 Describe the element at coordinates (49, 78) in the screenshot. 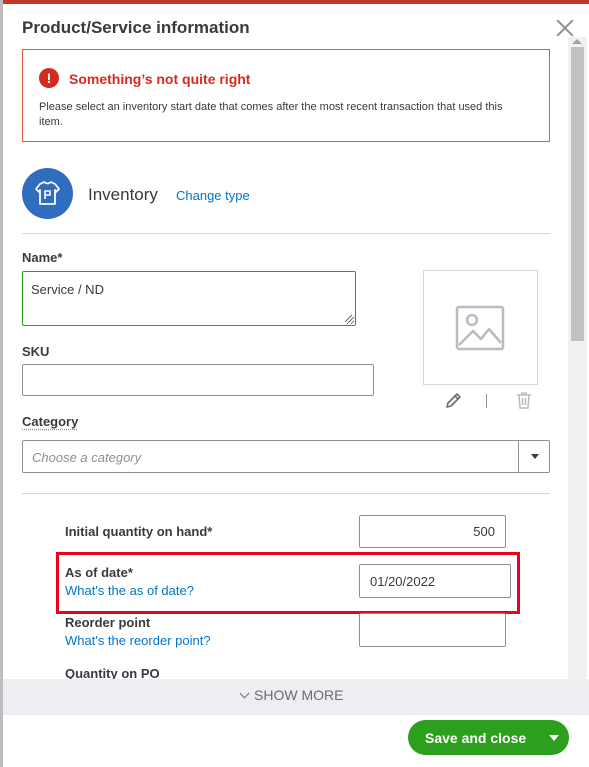

I see `exclamation-icon: !` at that location.